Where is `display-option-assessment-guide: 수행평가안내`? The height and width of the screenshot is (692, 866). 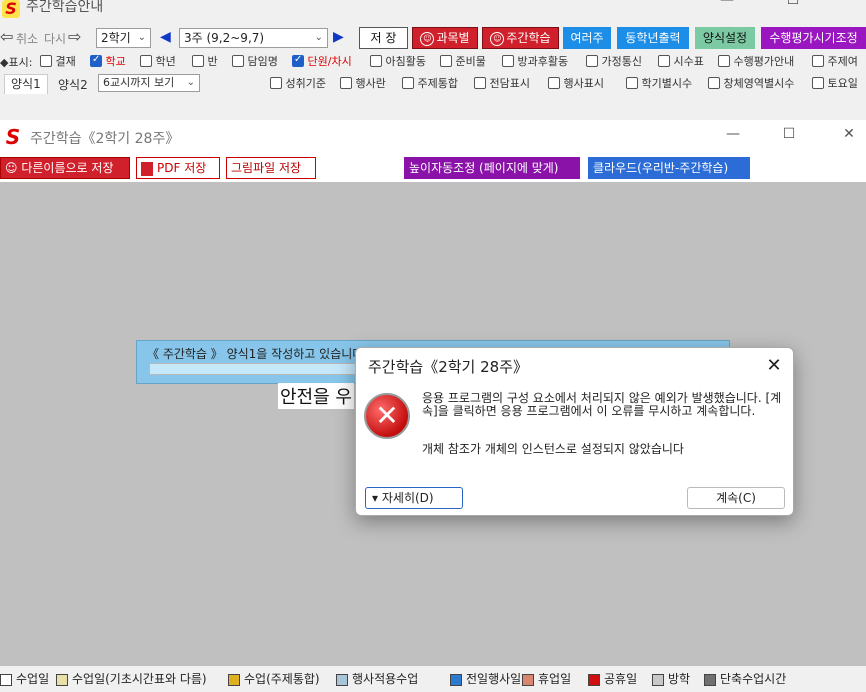
display-option-assessment-guide: 수행평가안내 is located at coordinates (756, 61).